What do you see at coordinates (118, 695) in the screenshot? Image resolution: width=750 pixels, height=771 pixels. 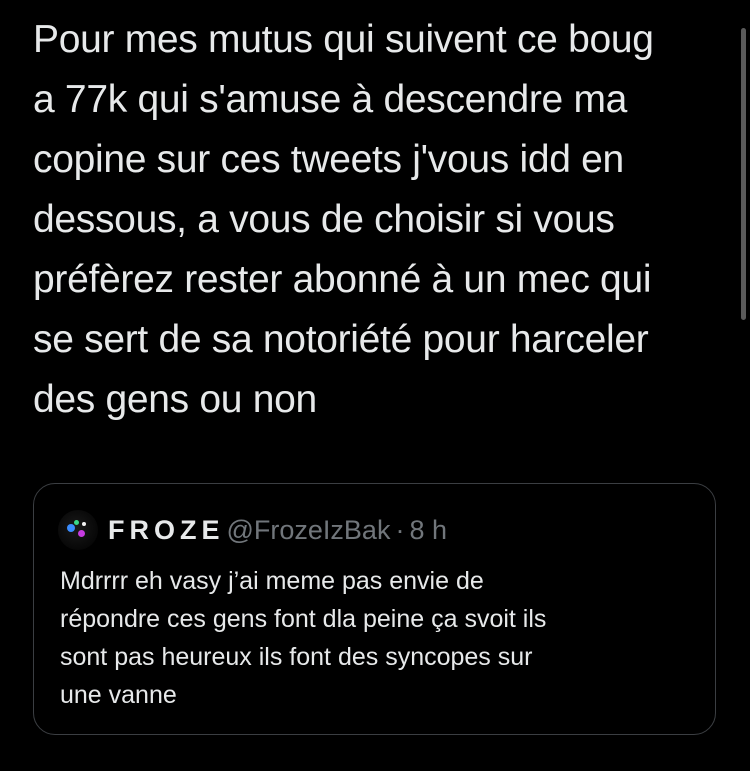 I see `quoted-text-line: une vanne` at bounding box center [118, 695].